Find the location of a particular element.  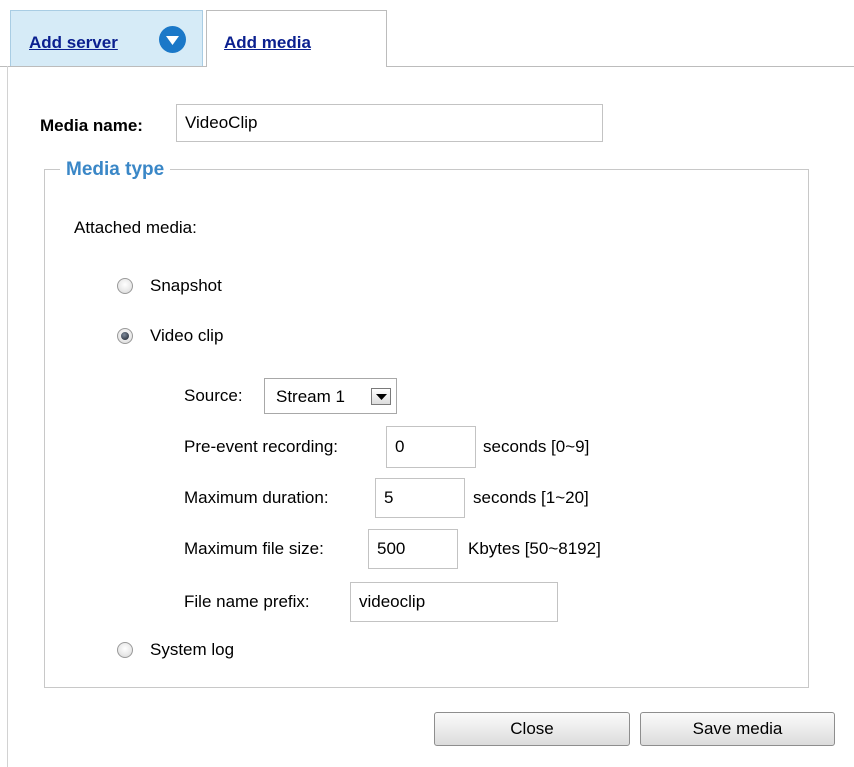

select-arrow-button is located at coordinates (381, 396).